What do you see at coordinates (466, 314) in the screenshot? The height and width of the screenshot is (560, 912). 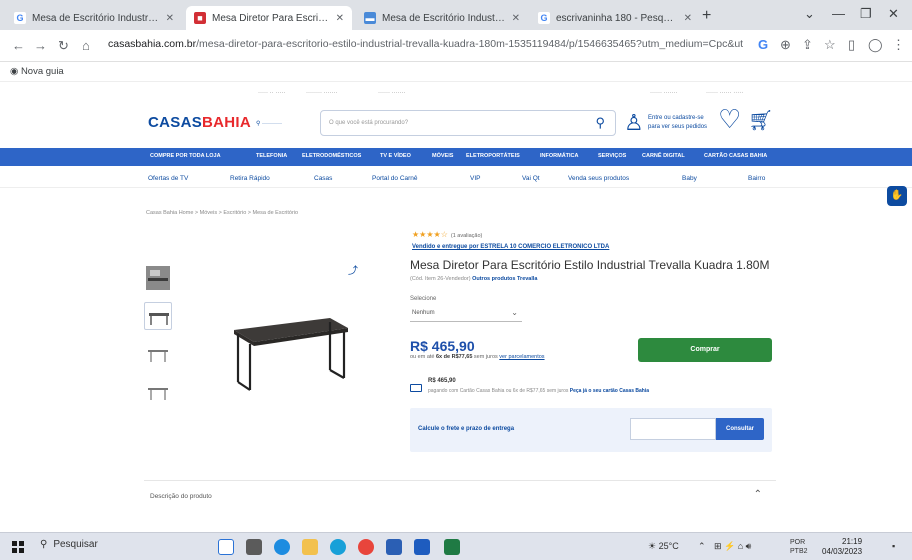 I see `variant-select: Nenhum ⌄` at bounding box center [466, 314].